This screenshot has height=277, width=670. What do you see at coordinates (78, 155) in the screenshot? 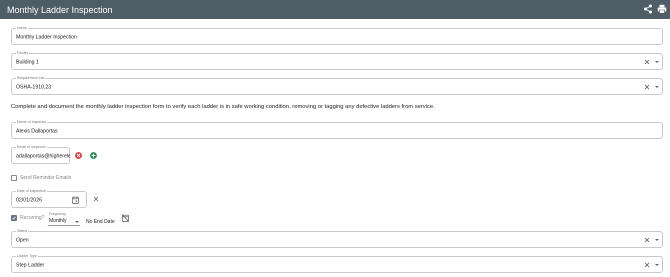
I see `remove-email-icon` at bounding box center [78, 155].